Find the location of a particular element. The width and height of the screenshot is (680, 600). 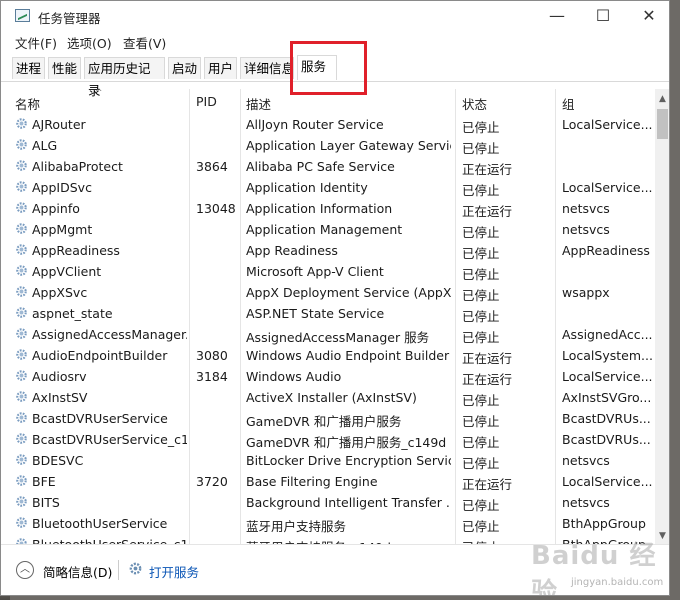

service-name: AppReadiness is located at coordinates (76, 250).